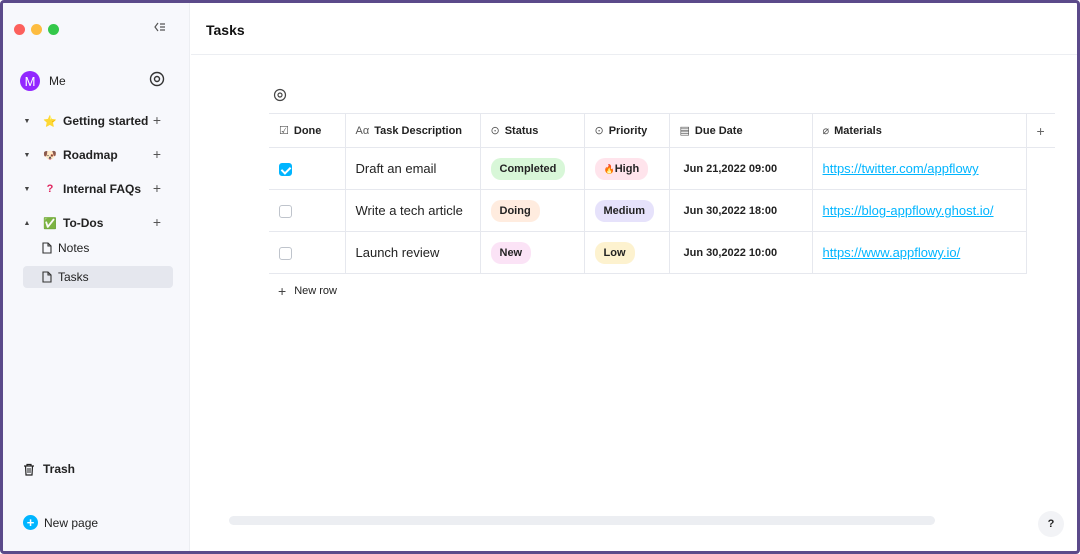 The image size is (1080, 554). What do you see at coordinates (740, 210) in the screenshot?
I see `due-date-cell: Jun 30,2022 18:00` at bounding box center [740, 210].